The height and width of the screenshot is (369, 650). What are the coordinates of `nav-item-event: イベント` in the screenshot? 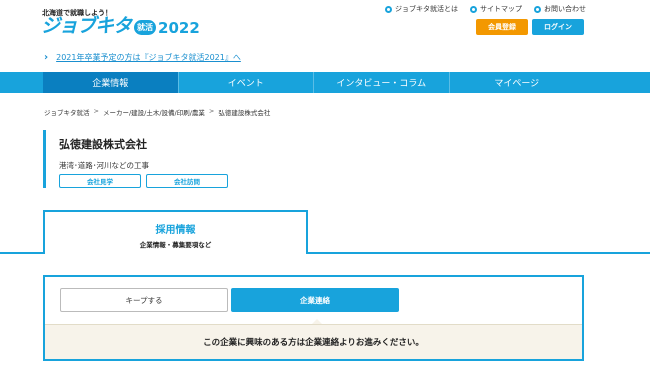 It's located at (245, 82).